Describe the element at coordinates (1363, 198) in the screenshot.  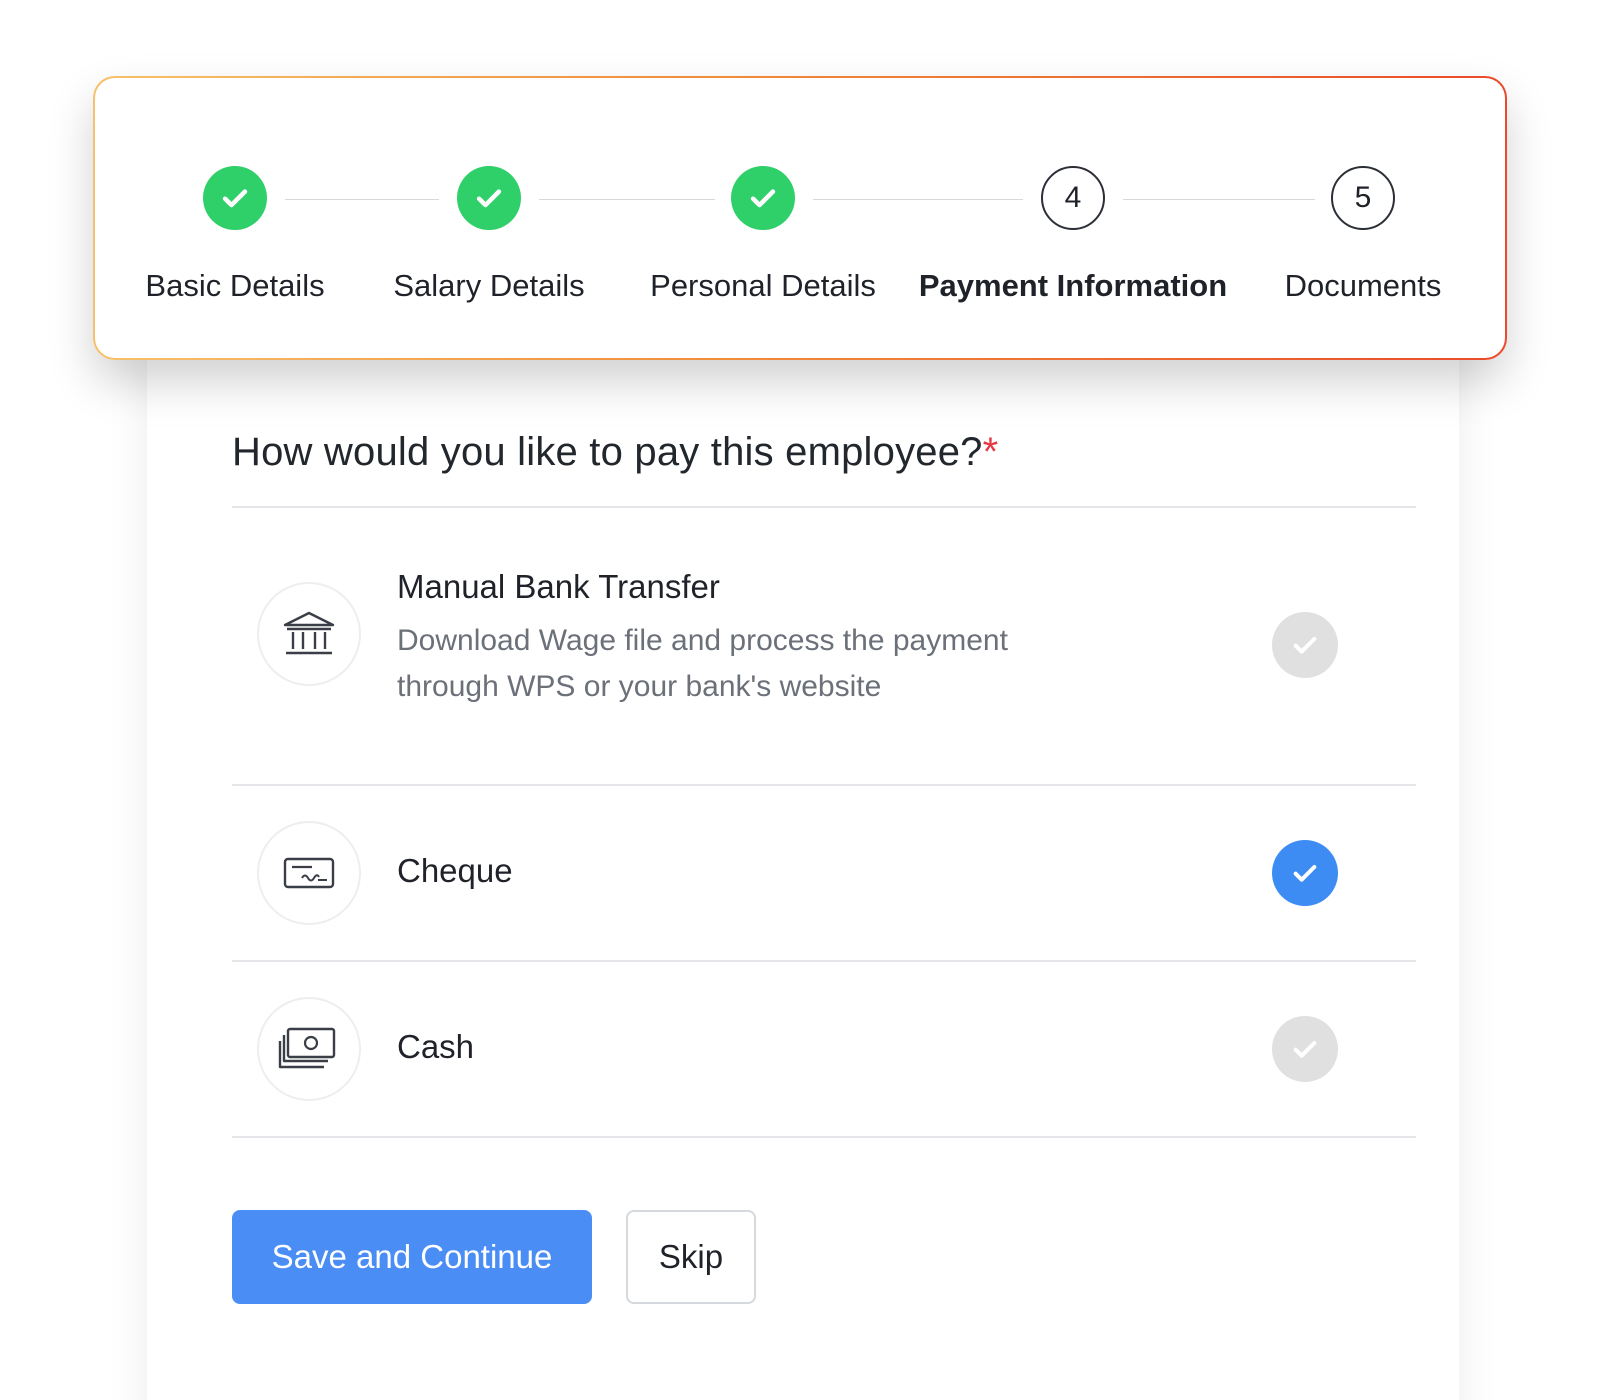
I see `step-number-badge: 5` at that location.